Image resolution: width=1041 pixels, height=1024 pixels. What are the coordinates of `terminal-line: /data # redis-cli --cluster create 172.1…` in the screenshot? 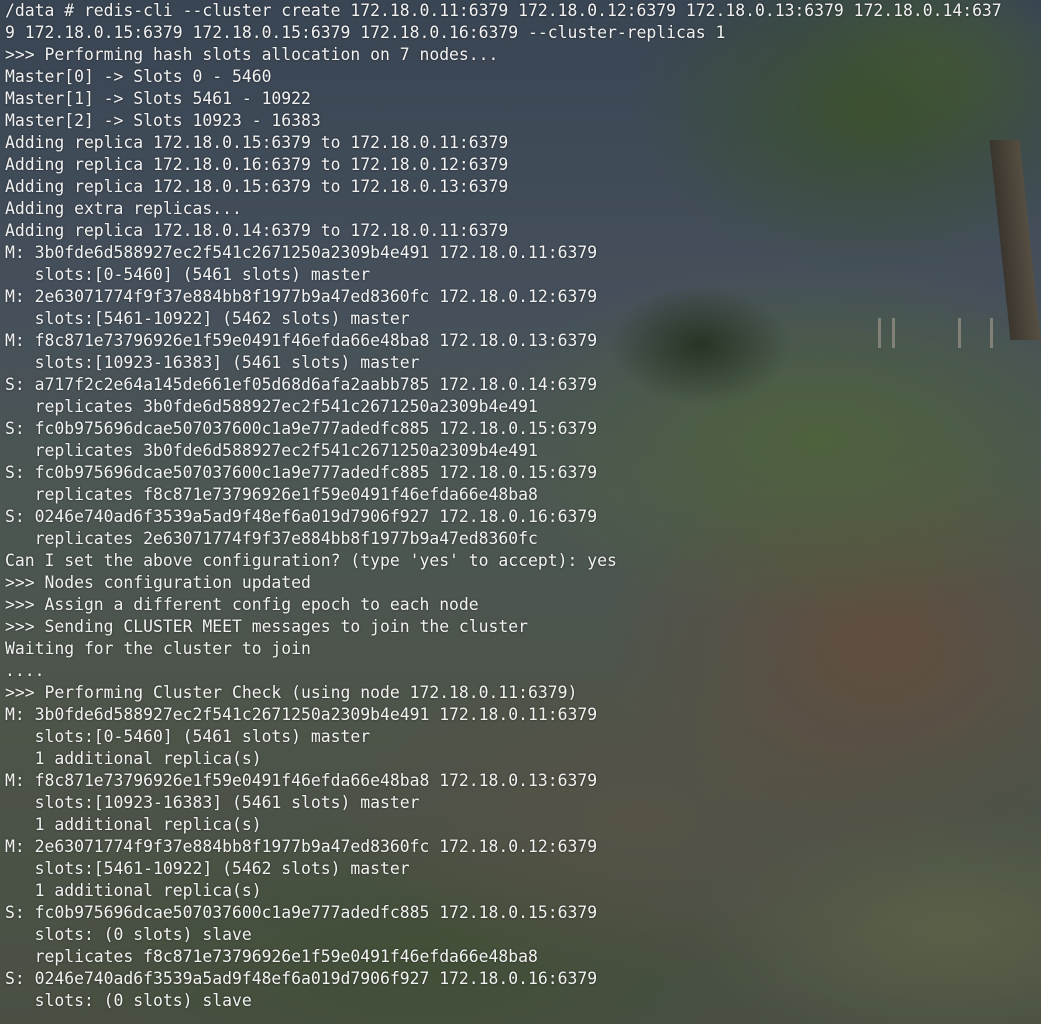 It's located at (503, 10).